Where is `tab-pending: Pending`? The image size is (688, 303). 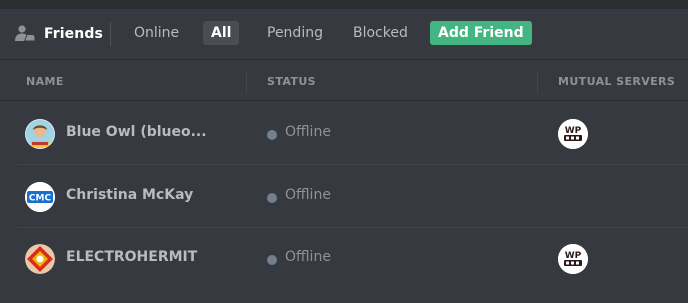 tab-pending: Pending is located at coordinates (295, 33).